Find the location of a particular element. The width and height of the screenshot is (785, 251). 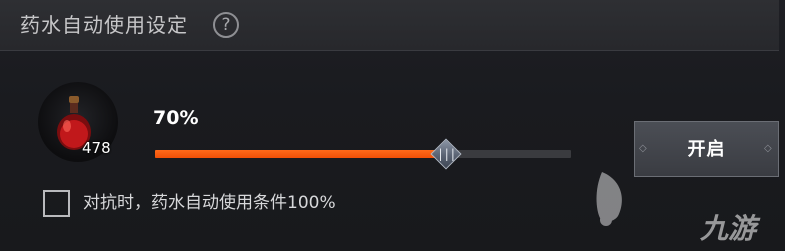

threshold-slider: ||| is located at coordinates (363, 154).